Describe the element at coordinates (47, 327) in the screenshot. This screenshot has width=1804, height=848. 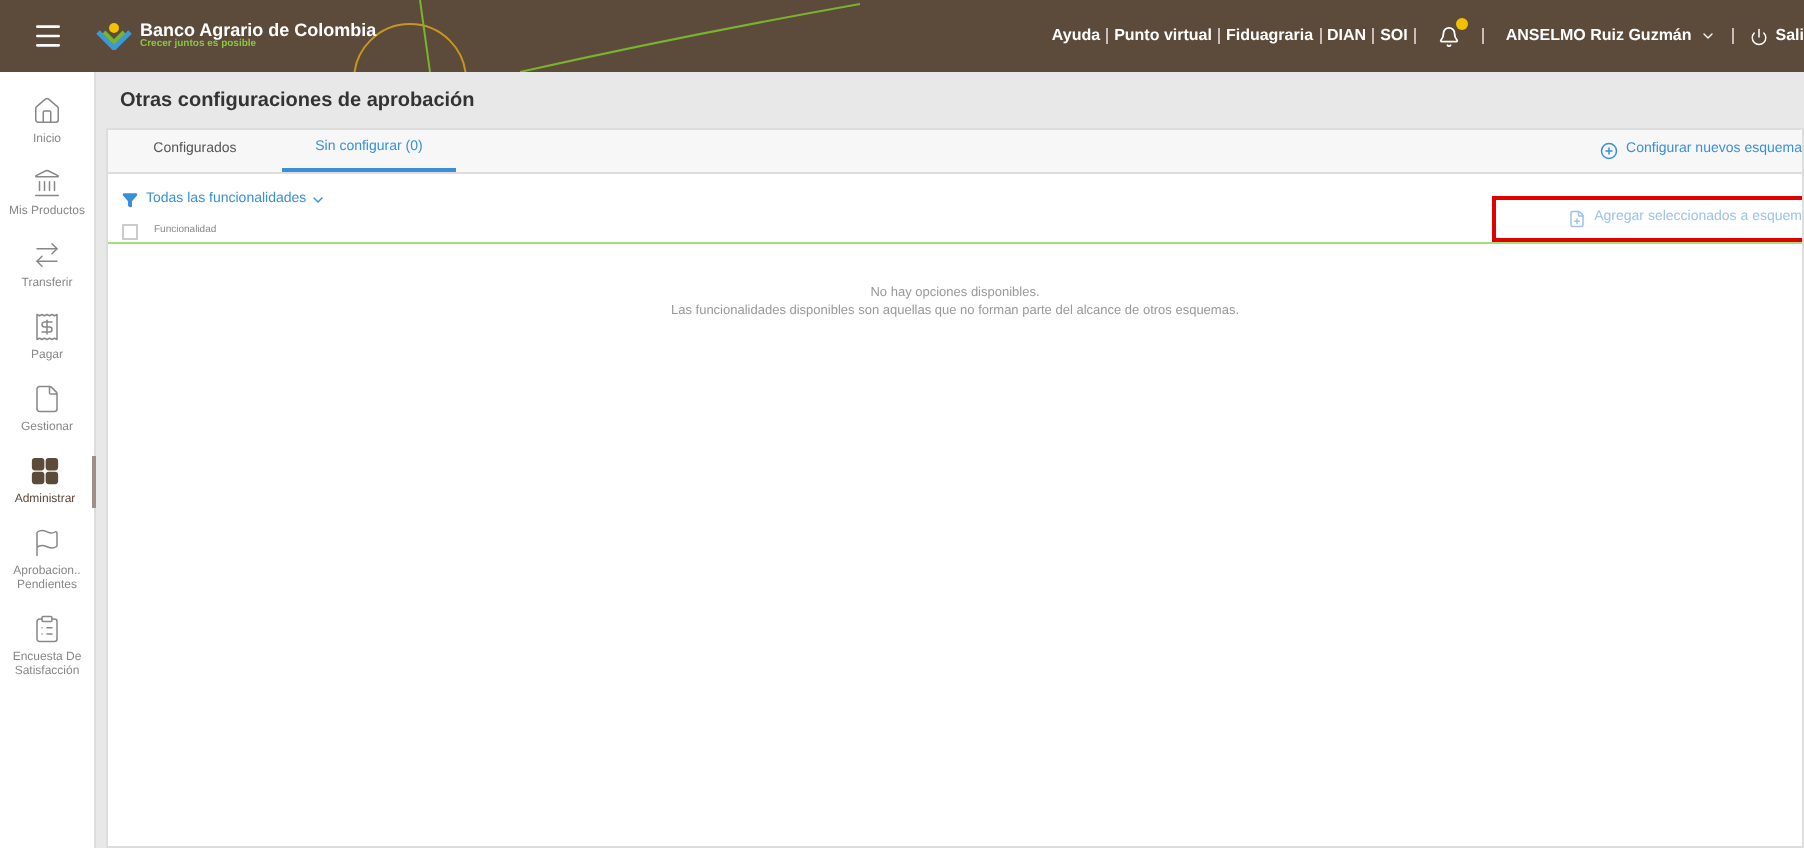
I see `receipt-icon` at that location.